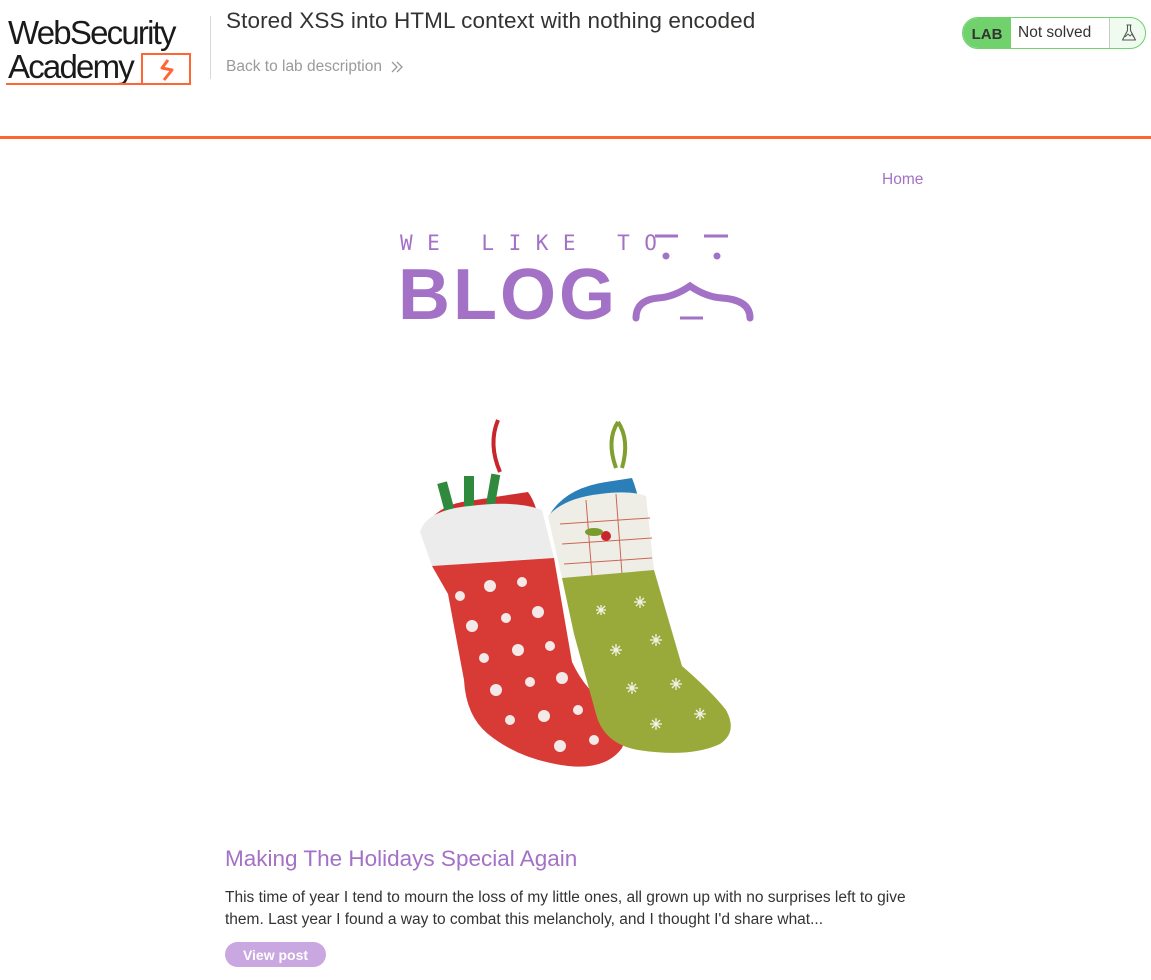 The width and height of the screenshot is (1151, 980). I want to click on back-link-label: Back to lab description, so click(304, 66).